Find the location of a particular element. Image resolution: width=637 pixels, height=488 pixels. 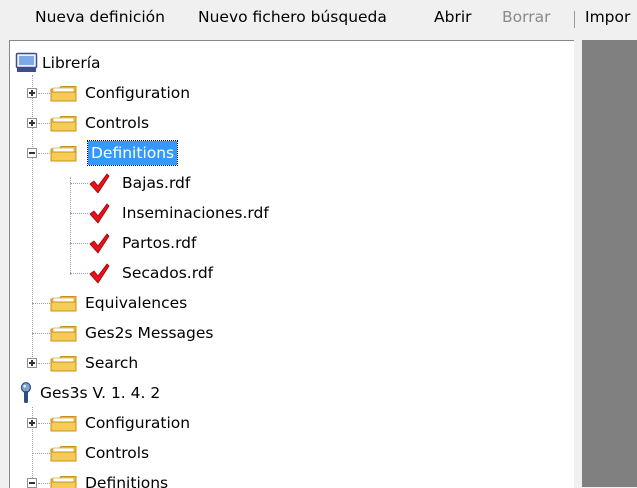

borrar-button: Borrar is located at coordinates (526, 17).